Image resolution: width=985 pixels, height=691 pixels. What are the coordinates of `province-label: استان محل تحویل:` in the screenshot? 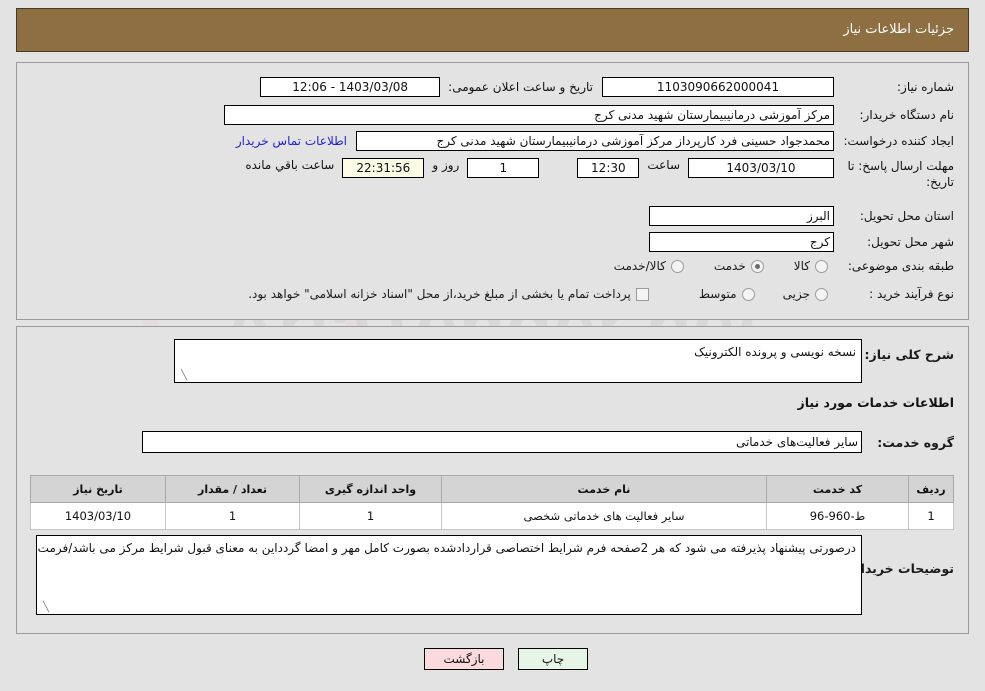 It's located at (906, 216).